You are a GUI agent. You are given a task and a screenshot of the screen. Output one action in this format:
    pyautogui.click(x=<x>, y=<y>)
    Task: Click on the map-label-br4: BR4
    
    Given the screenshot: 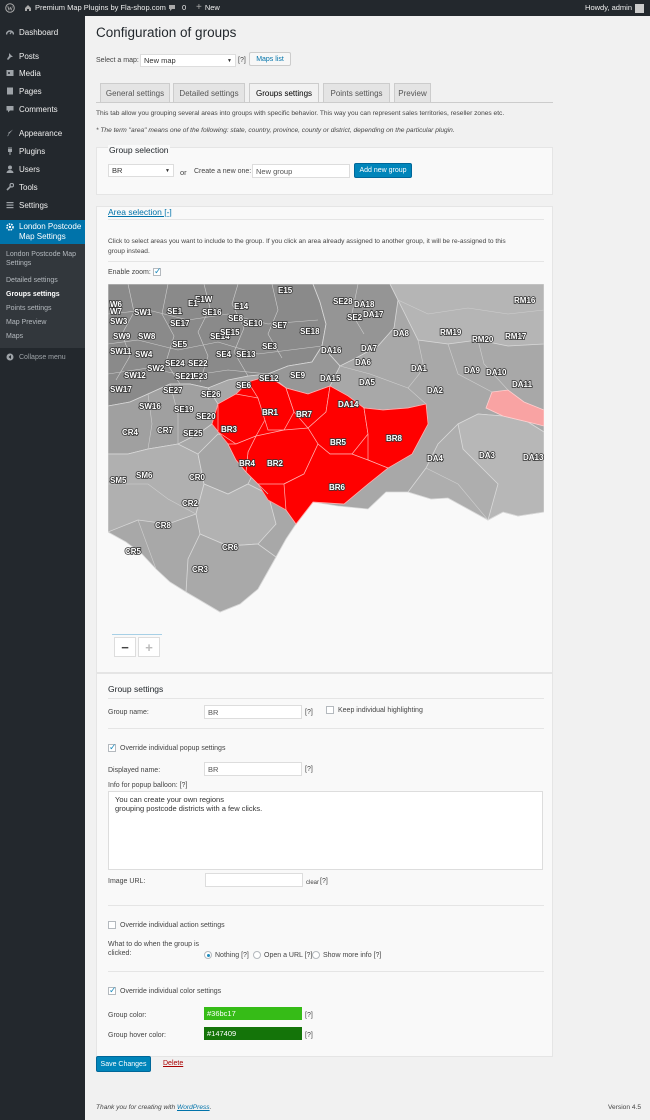 What is the action you would take?
    pyautogui.click(x=247, y=463)
    